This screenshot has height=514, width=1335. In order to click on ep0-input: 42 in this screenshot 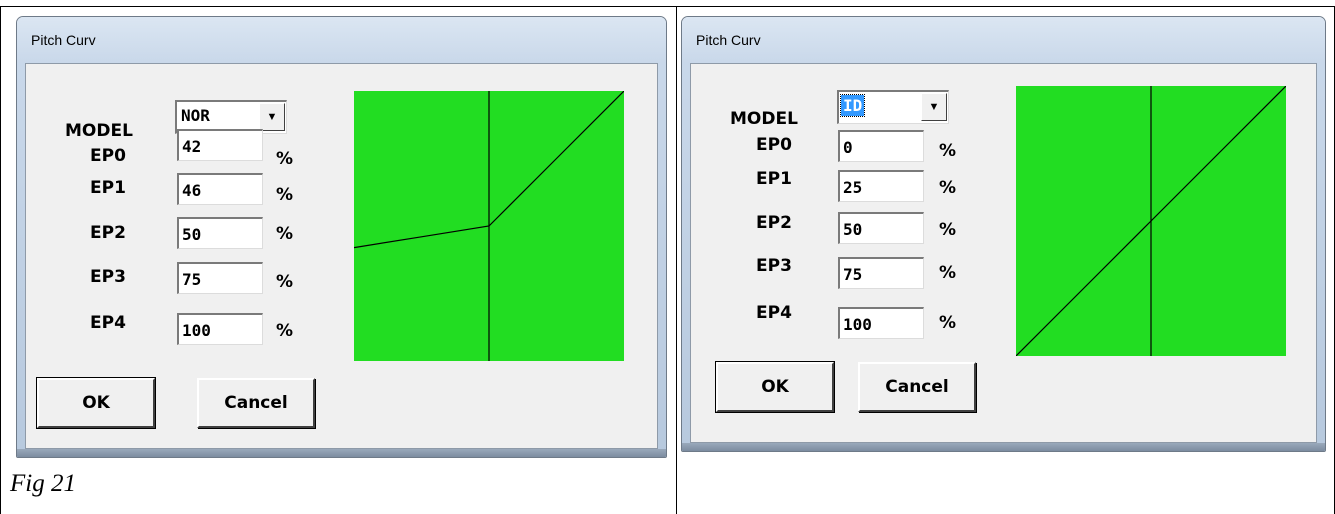, I will do `click(220, 145)`.